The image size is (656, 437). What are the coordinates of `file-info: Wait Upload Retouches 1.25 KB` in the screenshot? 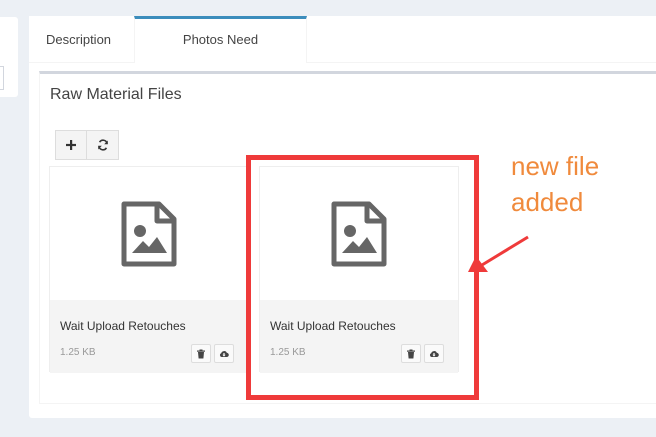 It's located at (149, 336).